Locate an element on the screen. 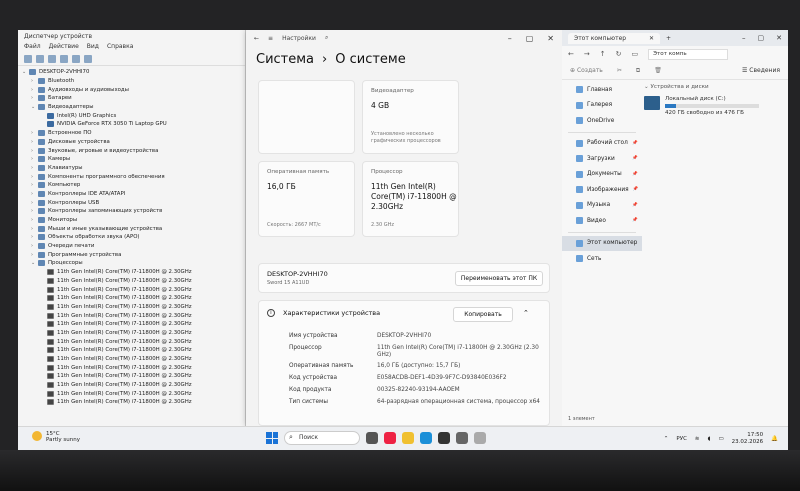 This screenshot has width=800, height=491. back-icon is located at coordinates (28, 59).